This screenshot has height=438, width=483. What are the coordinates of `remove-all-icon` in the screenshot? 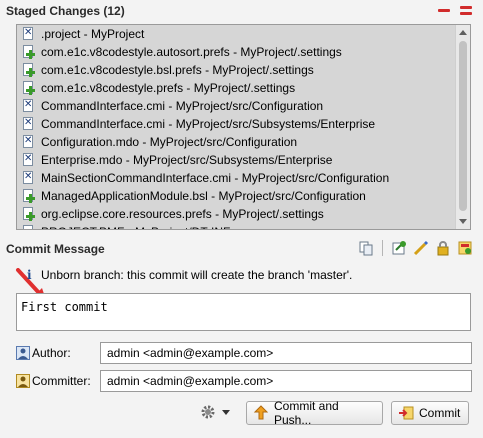 It's located at (466, 11).